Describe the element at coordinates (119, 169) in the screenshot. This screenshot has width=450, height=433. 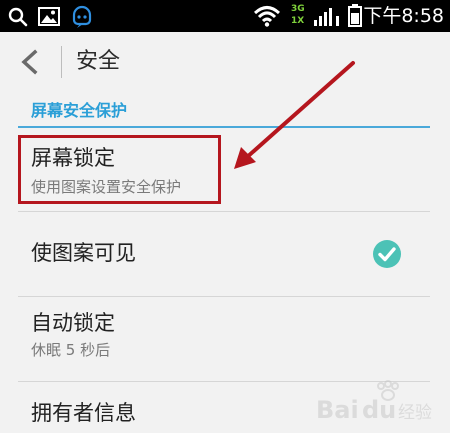
I see `highlight-box` at that location.